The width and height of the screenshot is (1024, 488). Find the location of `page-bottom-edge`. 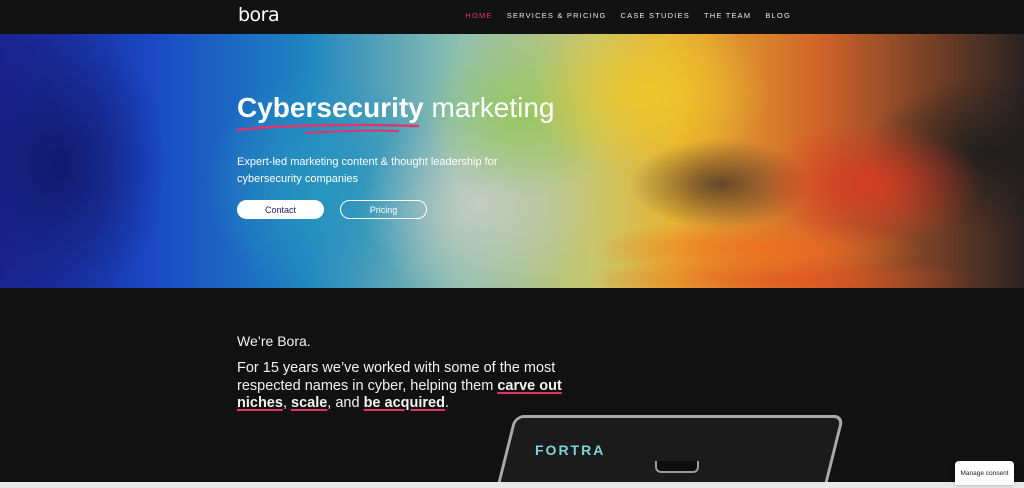

page-bottom-edge is located at coordinates (512, 485).